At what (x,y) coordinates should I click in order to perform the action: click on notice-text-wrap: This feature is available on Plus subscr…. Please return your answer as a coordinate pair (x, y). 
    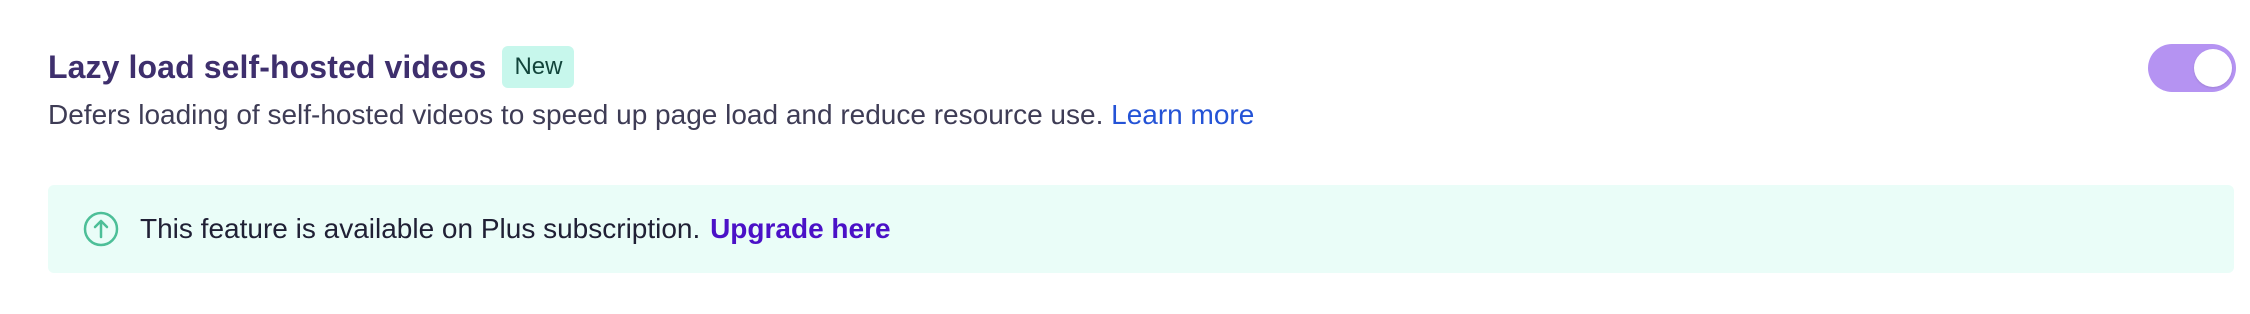
    Looking at the image, I should click on (515, 229).